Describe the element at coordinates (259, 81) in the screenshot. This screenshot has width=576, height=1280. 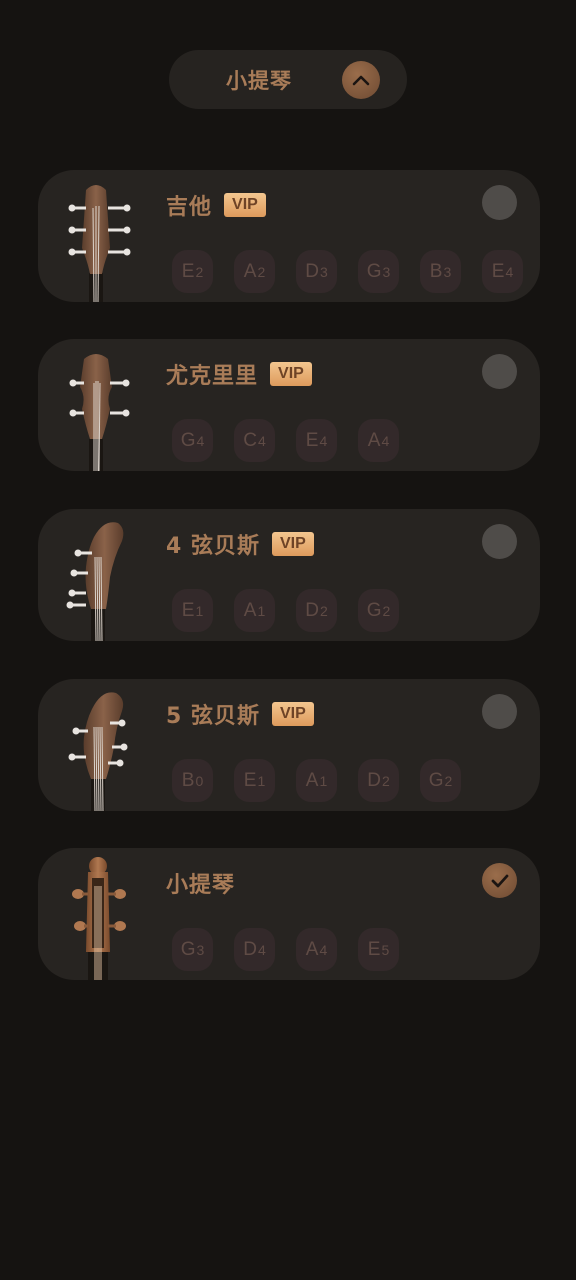
I see `selector-label: 小提琴` at that location.